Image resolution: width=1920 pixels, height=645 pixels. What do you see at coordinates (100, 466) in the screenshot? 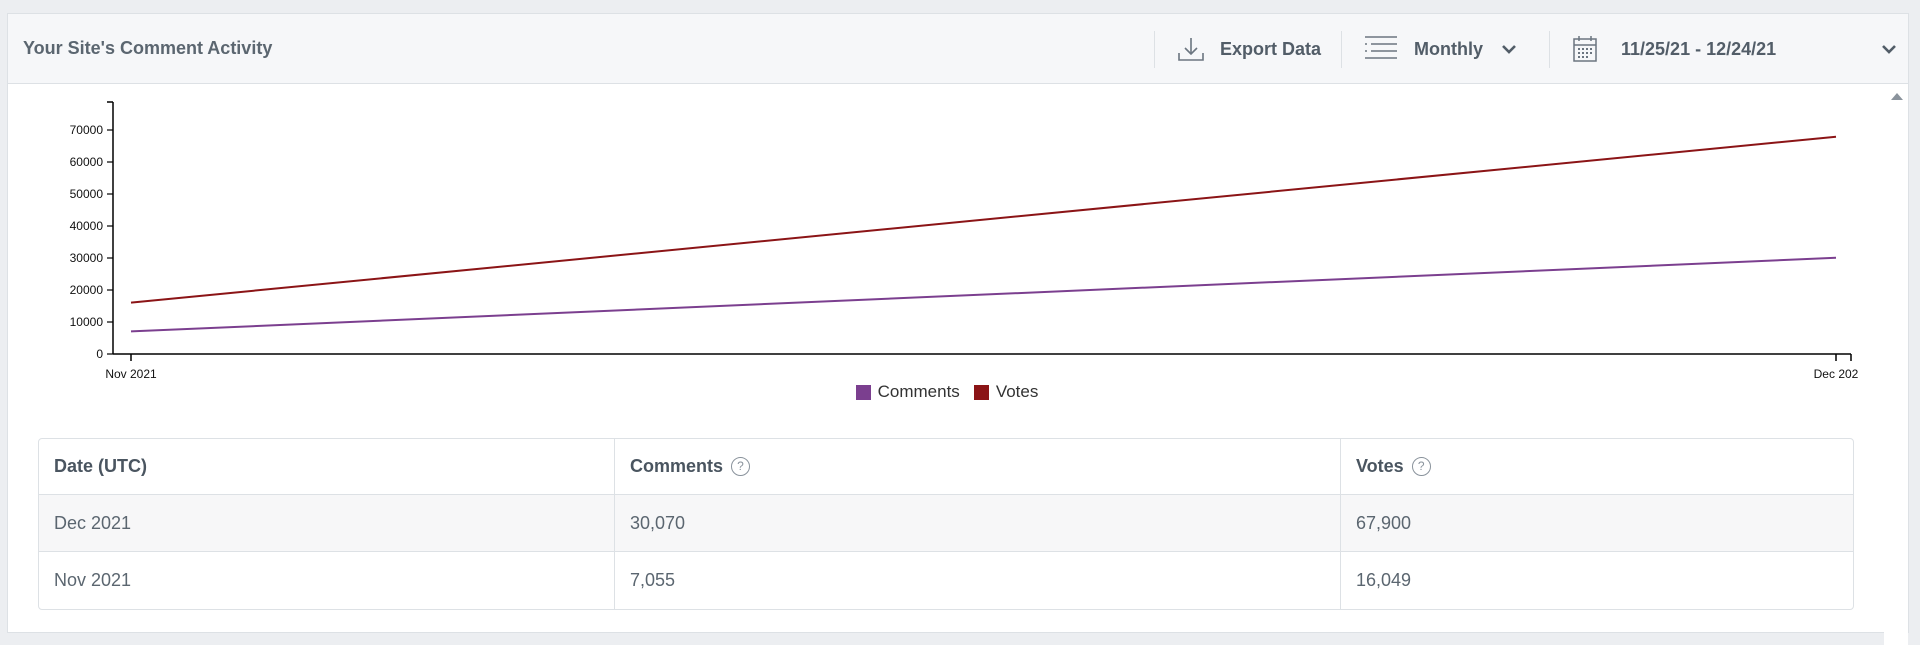
I see `column-header-date-label: Date (UTC)` at bounding box center [100, 466].